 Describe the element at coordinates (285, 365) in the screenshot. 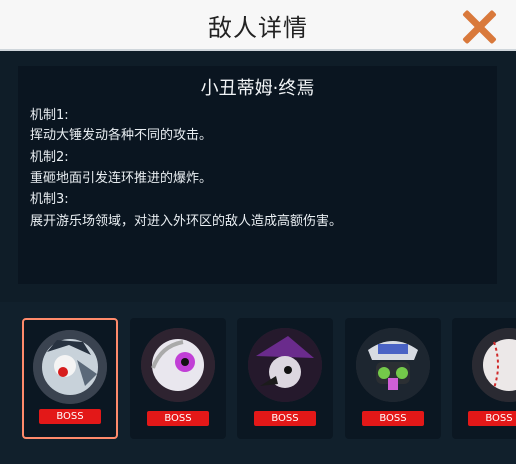

I see `witch-plague-boss-portrait` at that location.